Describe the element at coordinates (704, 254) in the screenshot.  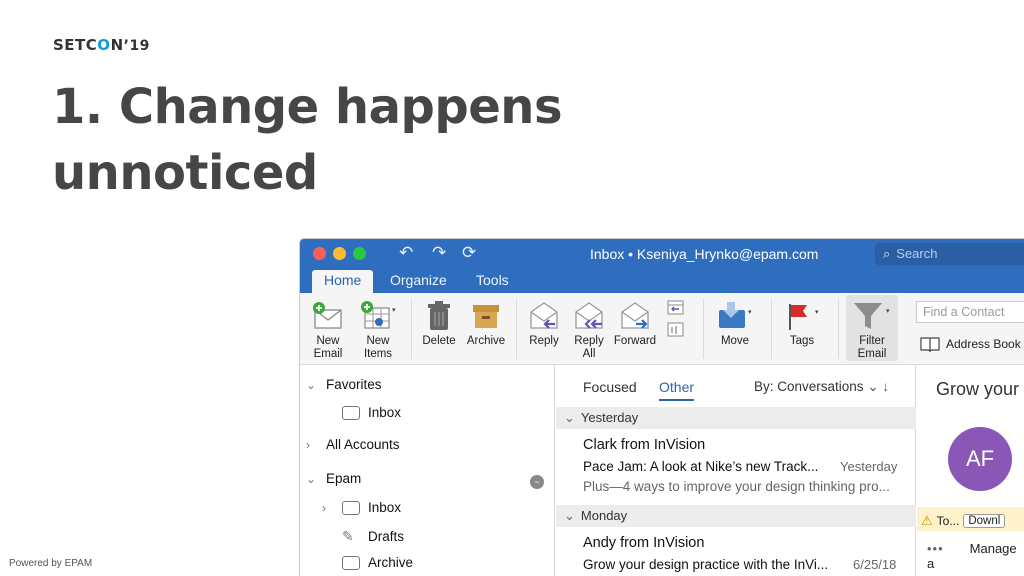
I see `window-title: Inbox • Kseniya_Hrynko@epam.com` at that location.